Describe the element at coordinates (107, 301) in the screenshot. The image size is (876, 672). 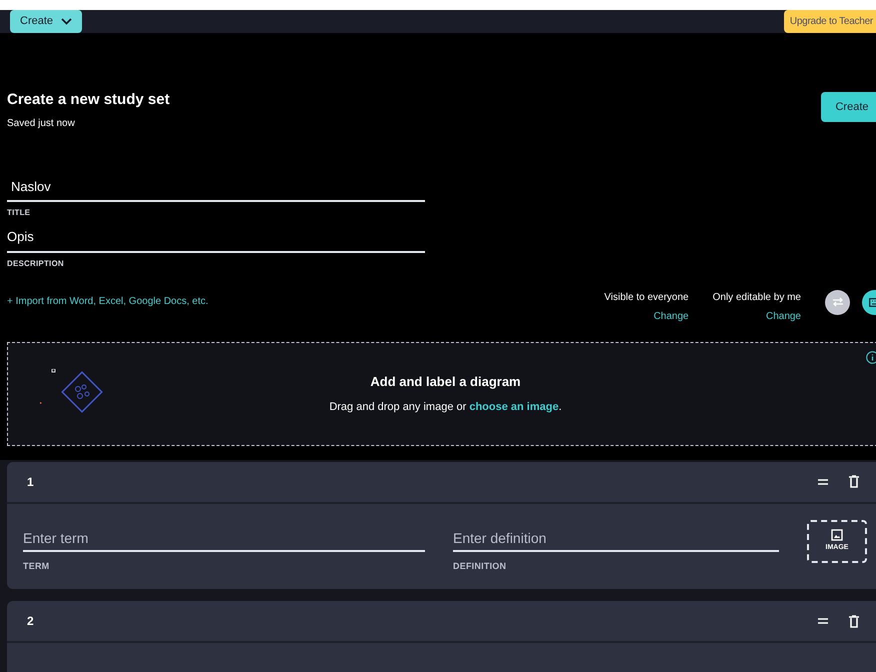
I see `import-link: + Import from Word, Excel, Google Docs, etc.` at that location.